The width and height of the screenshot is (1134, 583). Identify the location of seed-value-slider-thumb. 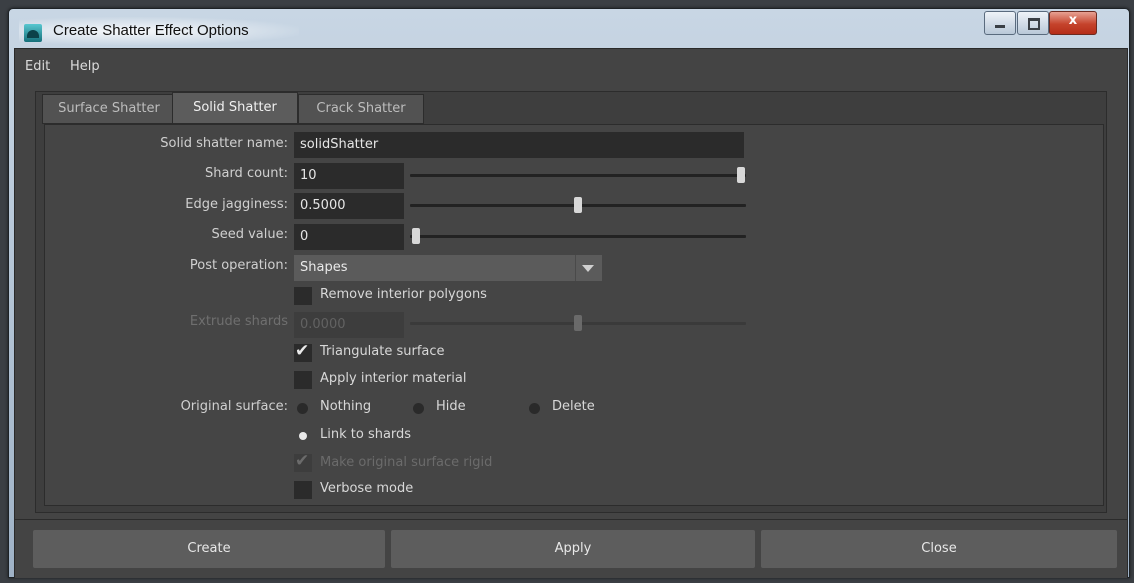
(416, 236).